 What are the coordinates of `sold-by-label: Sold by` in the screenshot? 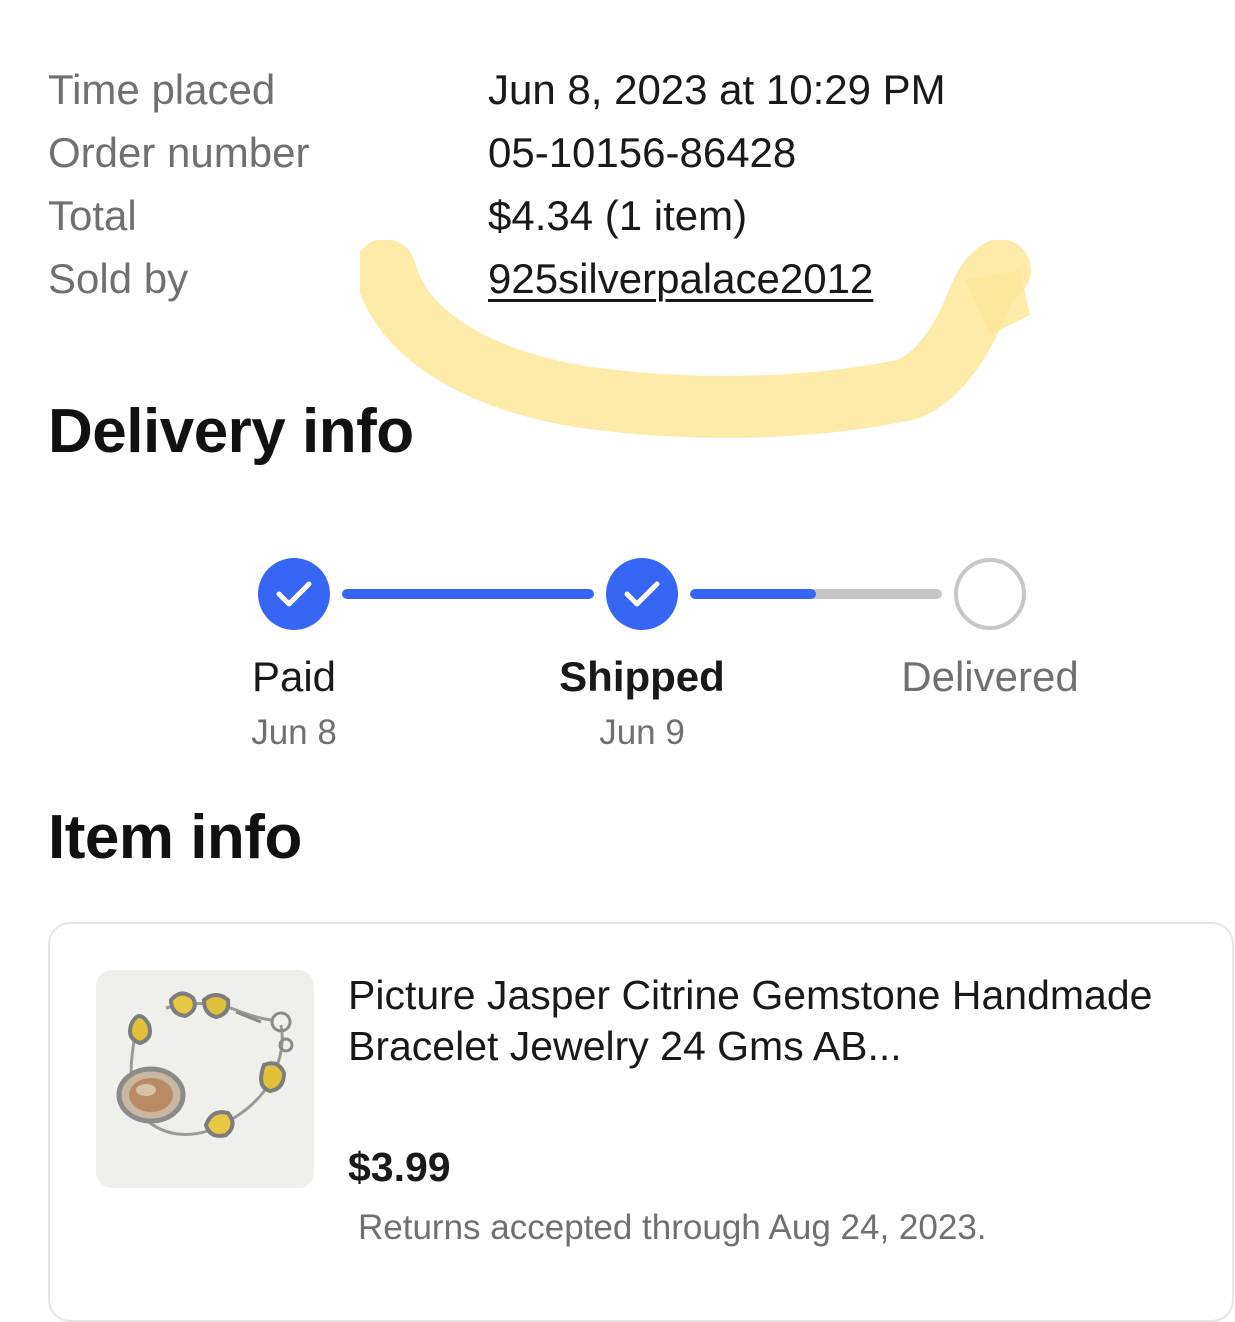 It's located at (118, 278).